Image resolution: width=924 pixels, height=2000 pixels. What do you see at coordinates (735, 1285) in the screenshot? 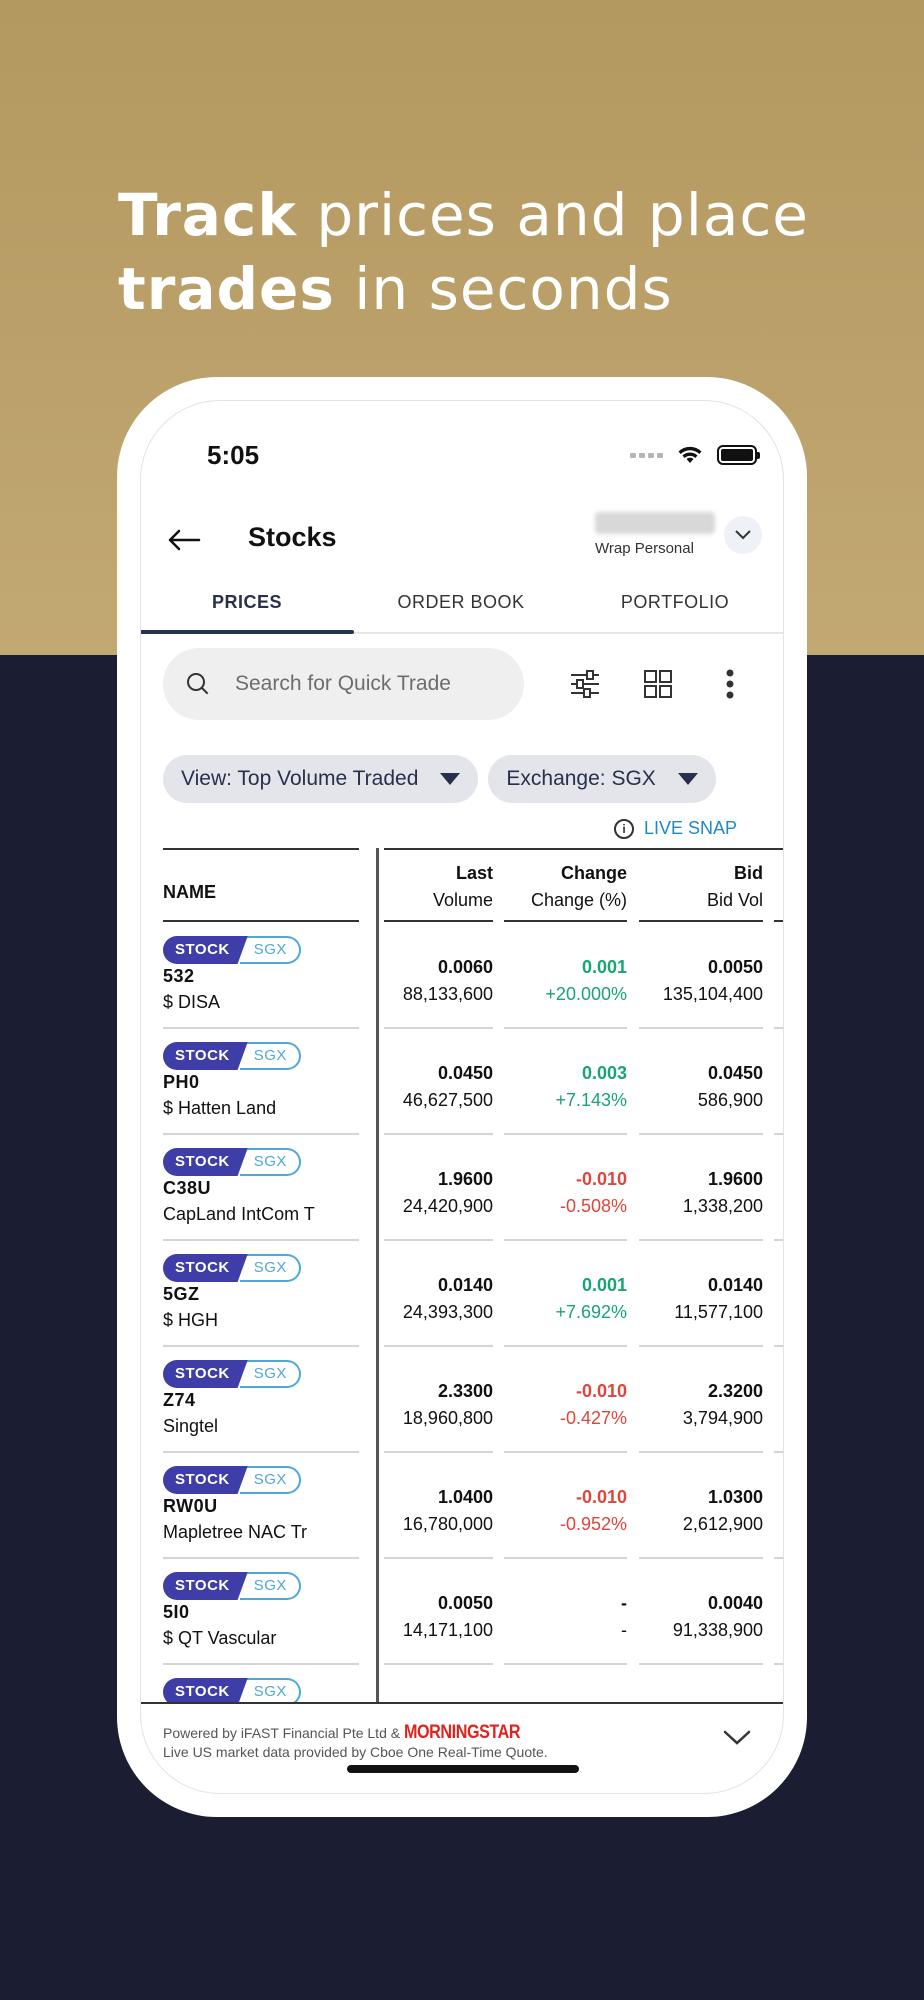
I see `bid-price: 0.0140` at bounding box center [735, 1285].